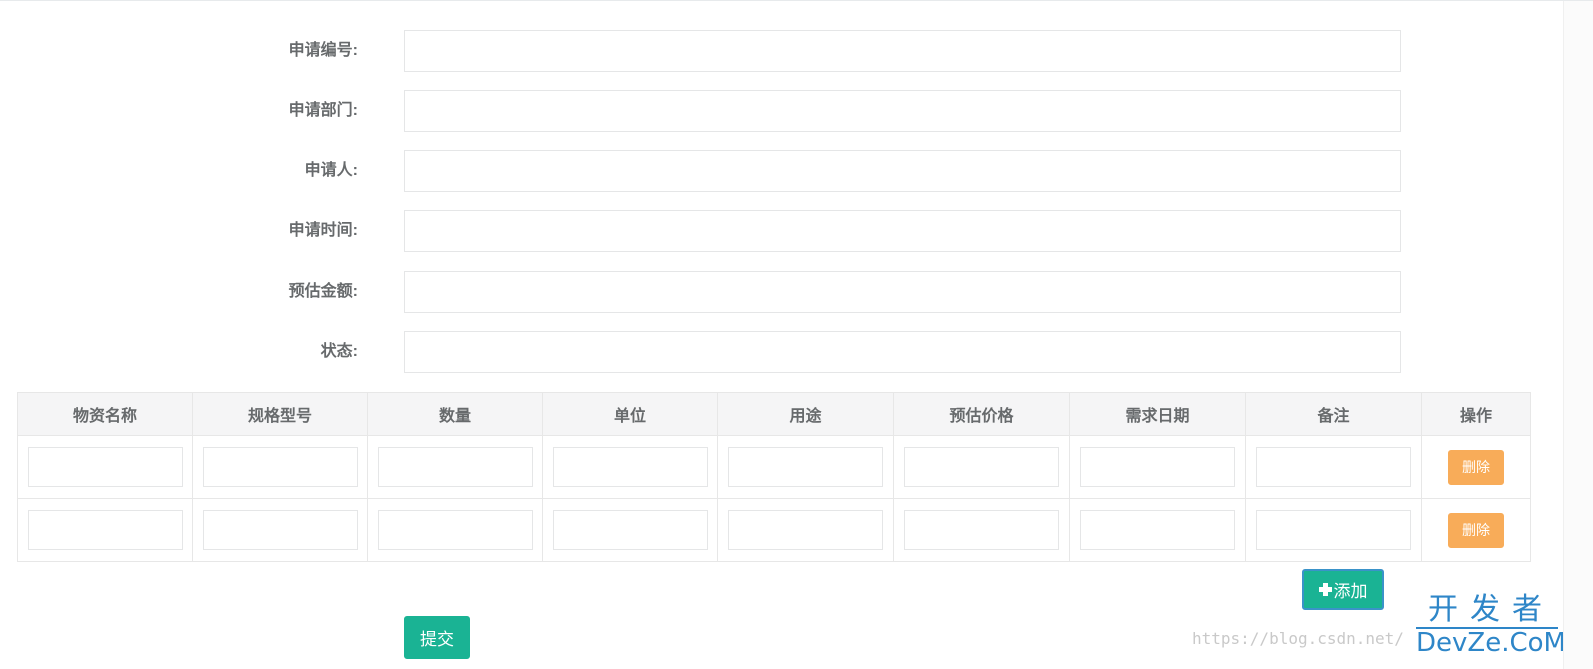 The width and height of the screenshot is (1593, 669). What do you see at coordinates (1298, 638) in the screenshot?
I see `watermark-url: https://blog.csdn.net/` at bounding box center [1298, 638].